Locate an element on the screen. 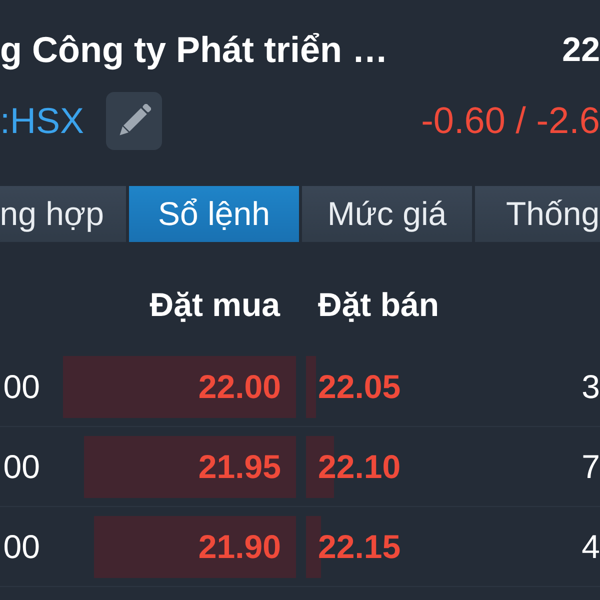 The height and width of the screenshot is (600, 600). ask-volume: 3 is located at coordinates (591, 386).